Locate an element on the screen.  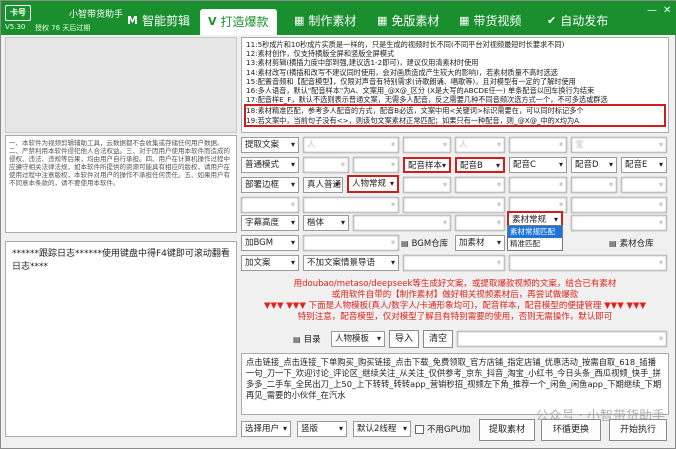
app-logo: 卡号 is located at coordinates (18, 13).